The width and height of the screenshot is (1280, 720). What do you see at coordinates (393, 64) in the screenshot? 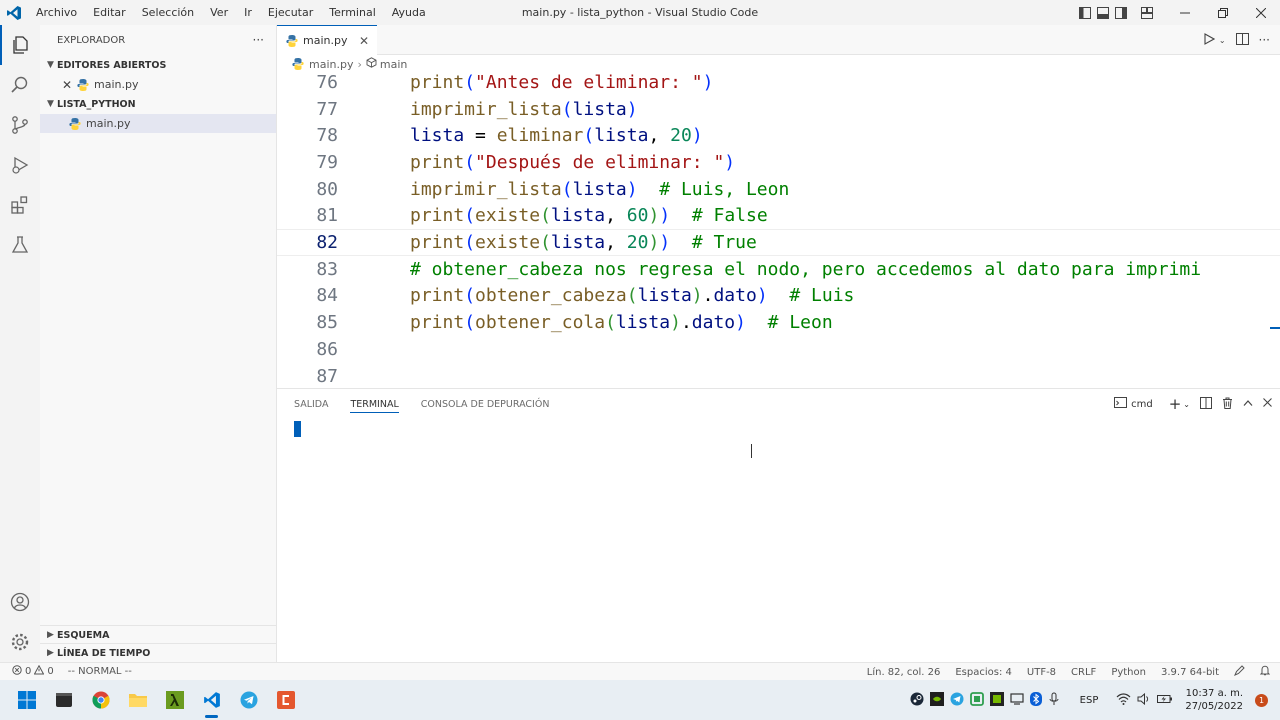
I see `breadcrumb-symbol: main` at bounding box center [393, 64].